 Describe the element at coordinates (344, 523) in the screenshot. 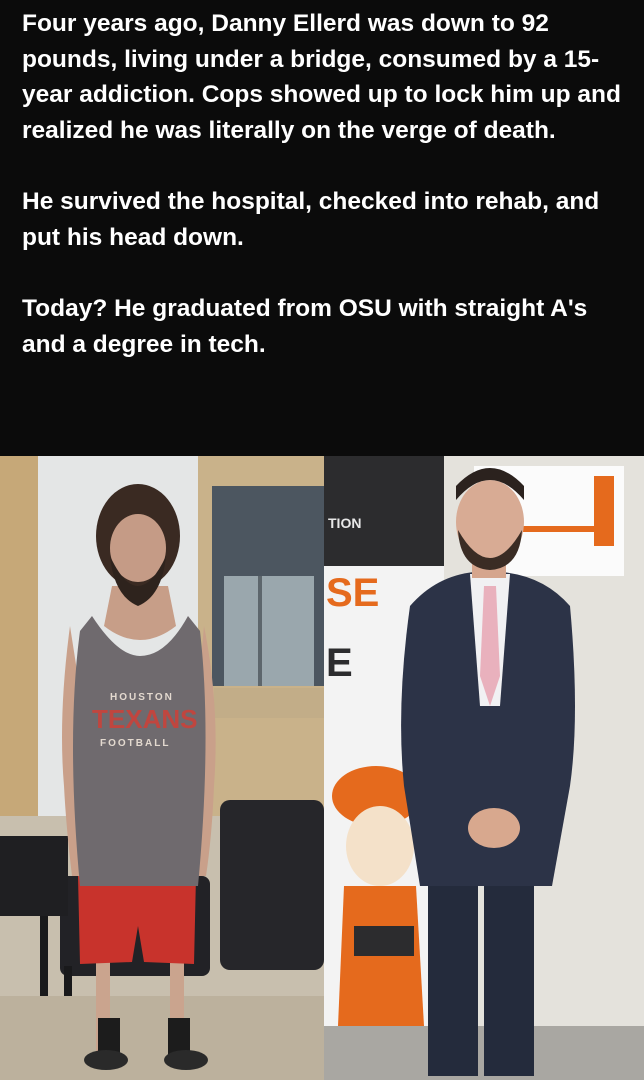

I see `banner-text-1: TION` at that location.